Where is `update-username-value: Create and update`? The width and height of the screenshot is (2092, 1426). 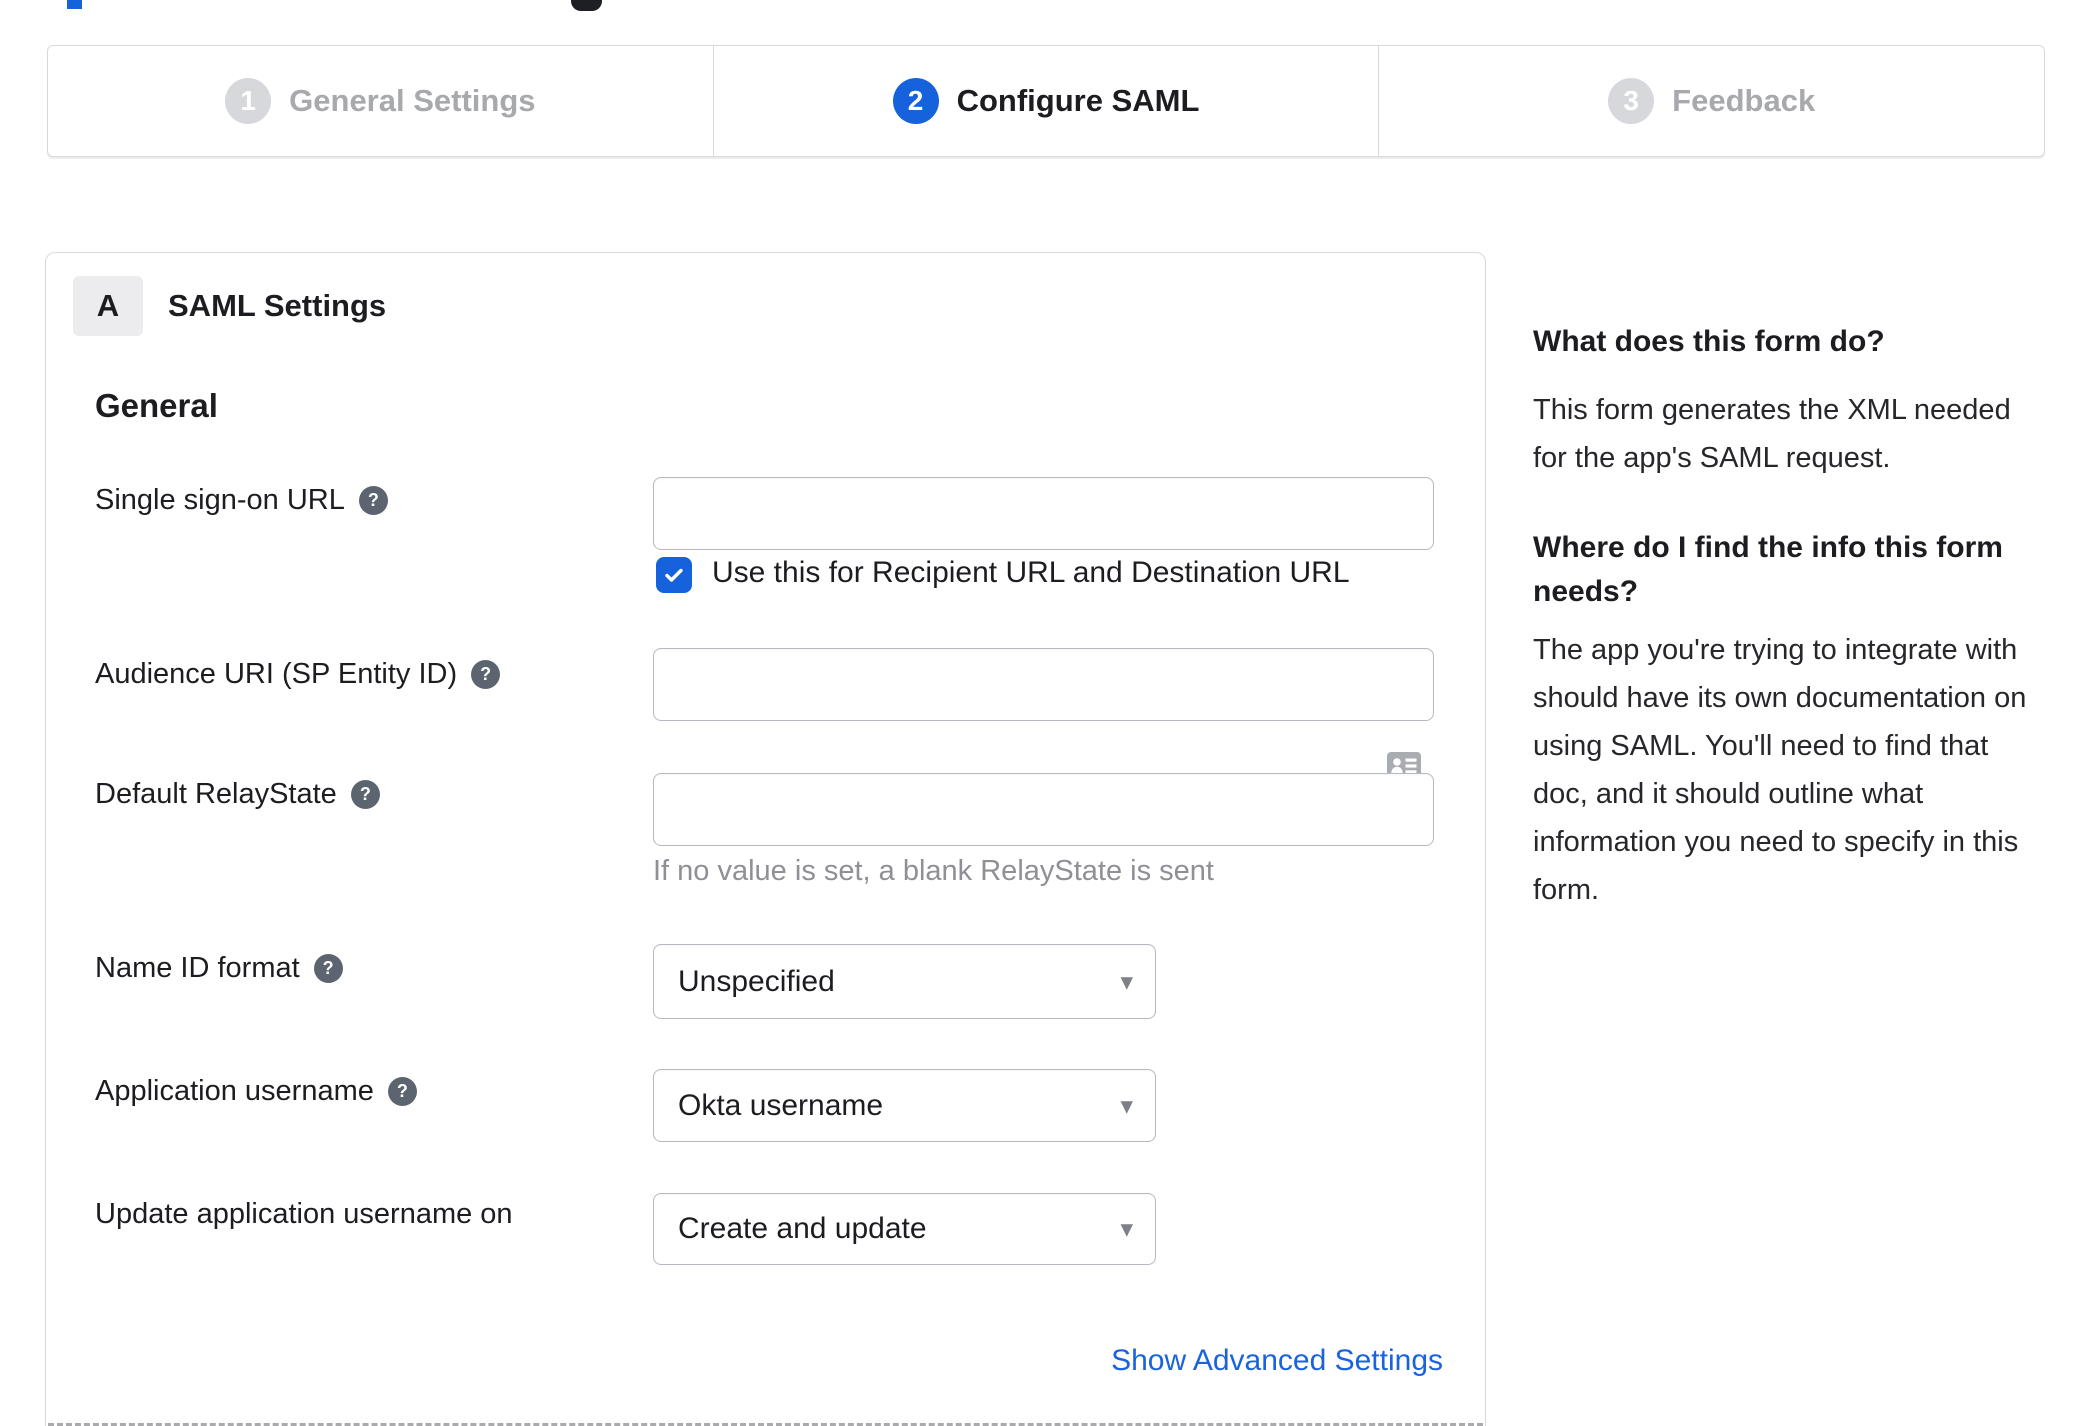
update-username-value: Create and update is located at coordinates (802, 1228).